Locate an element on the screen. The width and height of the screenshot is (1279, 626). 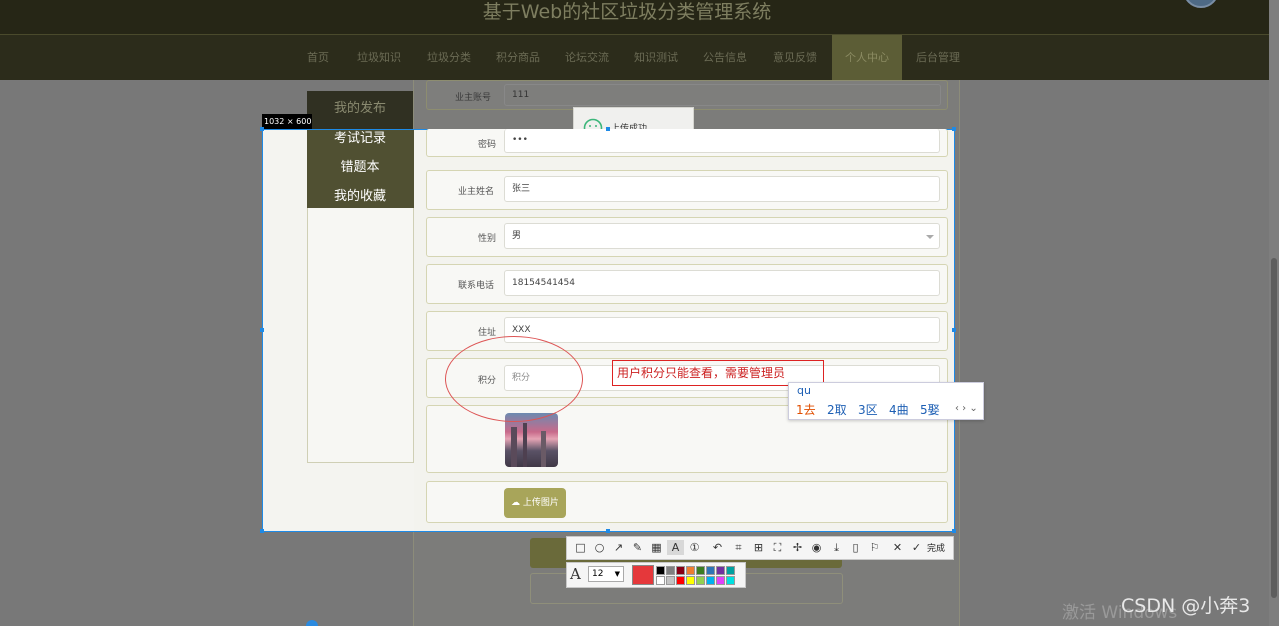
address-label: 住址 is located at coordinates (487, 331).